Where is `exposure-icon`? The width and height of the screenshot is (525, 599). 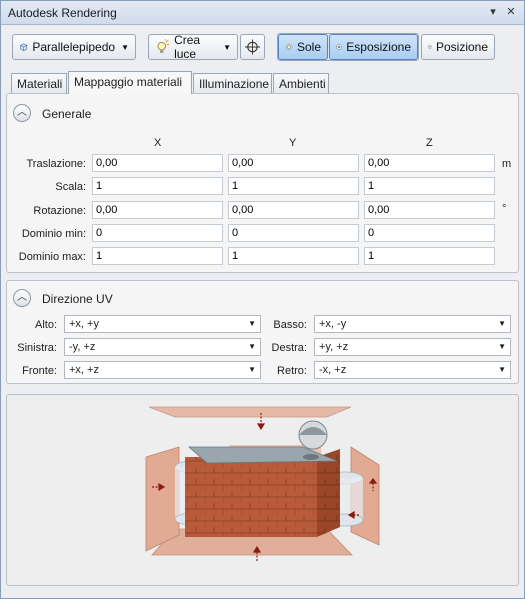
exposure-icon is located at coordinates (339, 47).